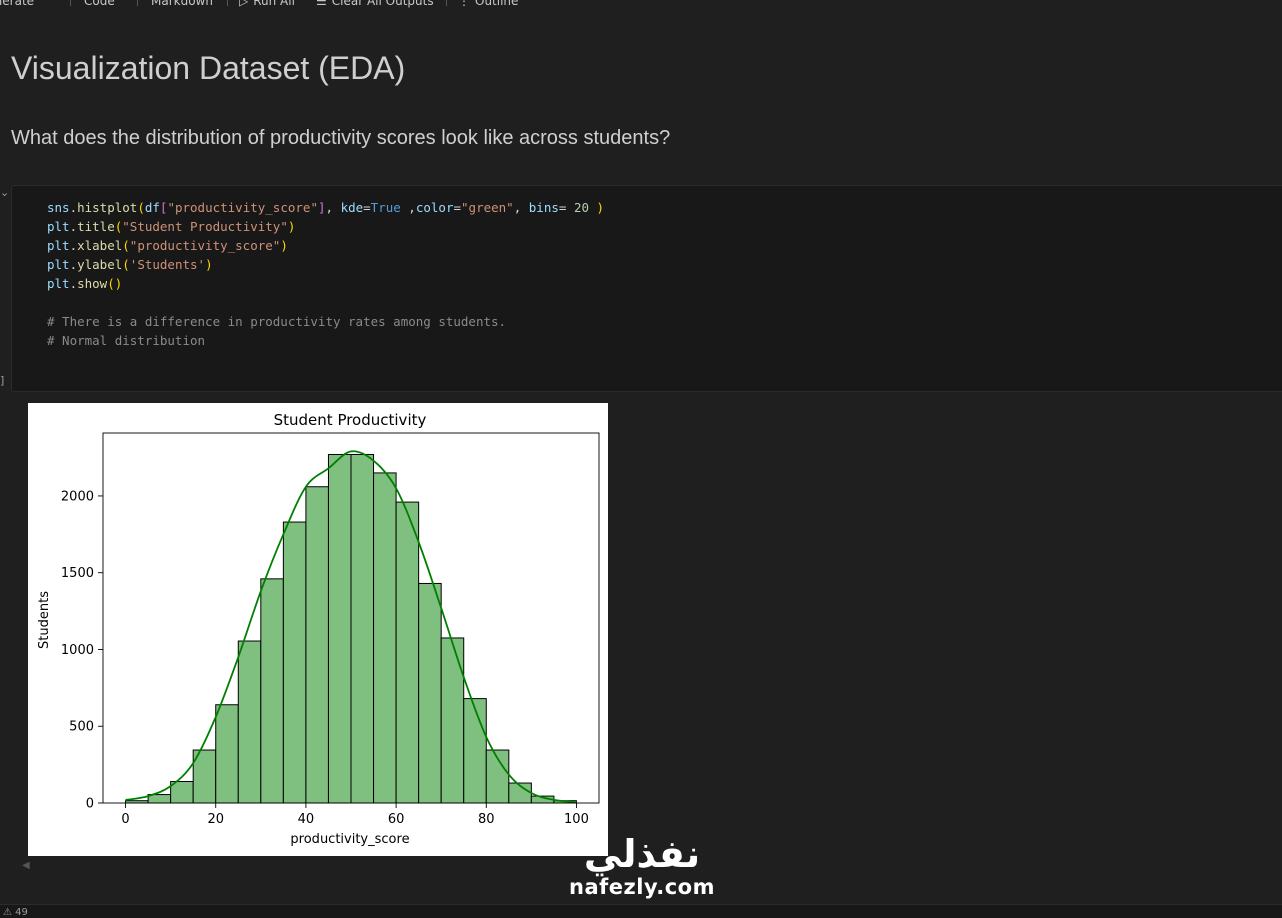 This screenshot has height=918, width=1282. Describe the element at coordinates (208, 68) in the screenshot. I see `markdown-heading: Visualization Dataset (EDA)` at that location.